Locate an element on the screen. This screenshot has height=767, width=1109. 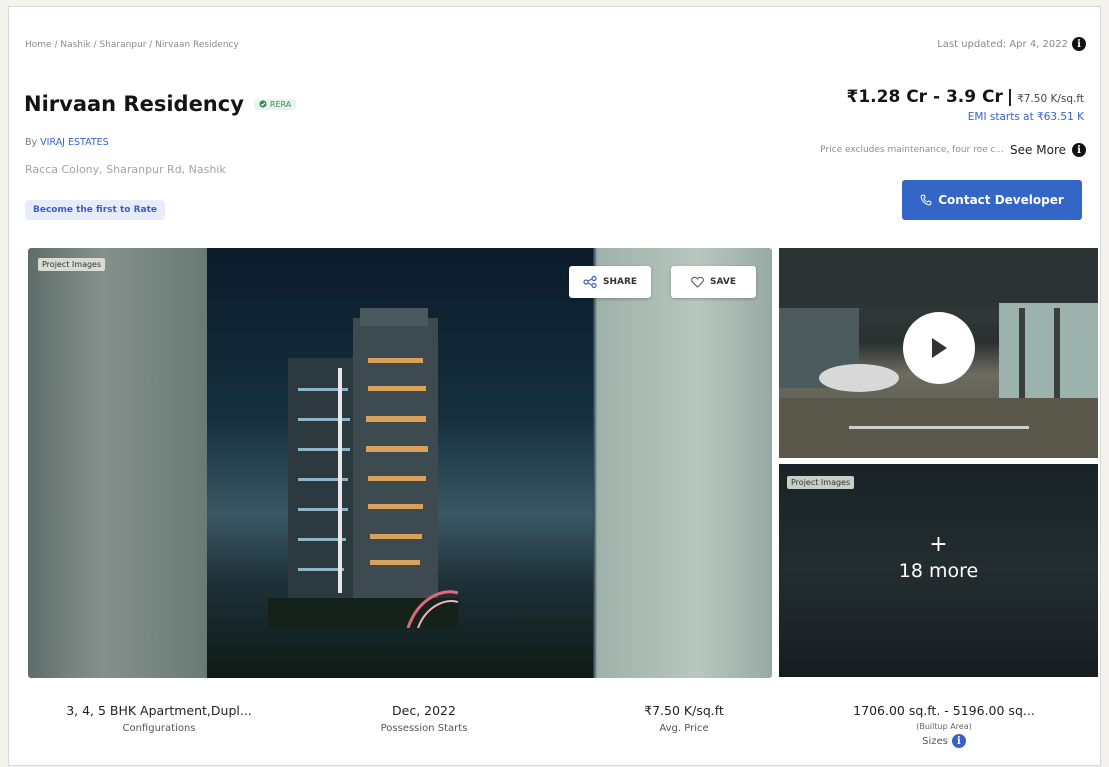
stat-value: ₹7.50 K/sq.ft is located at coordinates (684, 710).